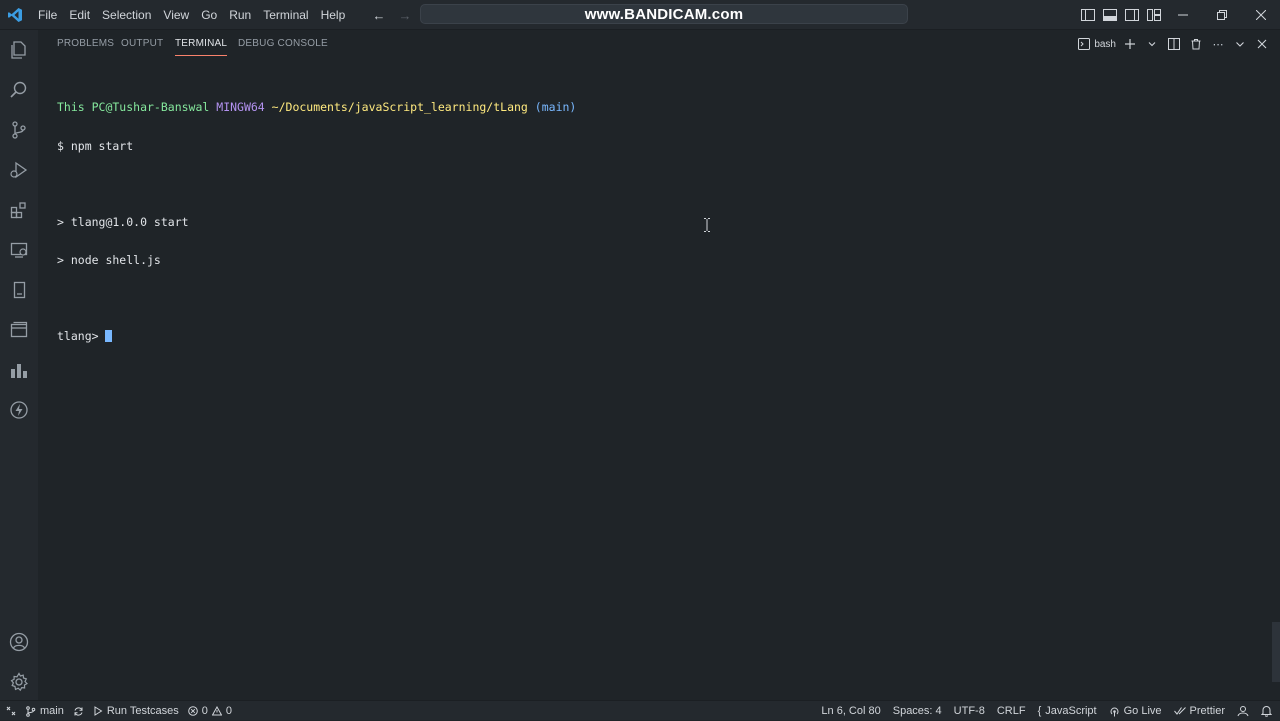 The width and height of the screenshot is (1280, 721). I want to click on activity-bar, so click(19, 365).